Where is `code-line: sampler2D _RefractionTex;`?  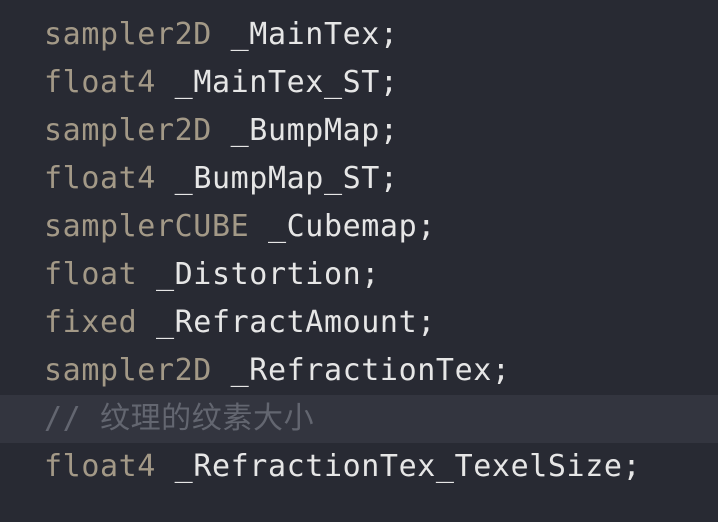 code-line: sampler2D _RefractionTex; is located at coordinates (359, 371).